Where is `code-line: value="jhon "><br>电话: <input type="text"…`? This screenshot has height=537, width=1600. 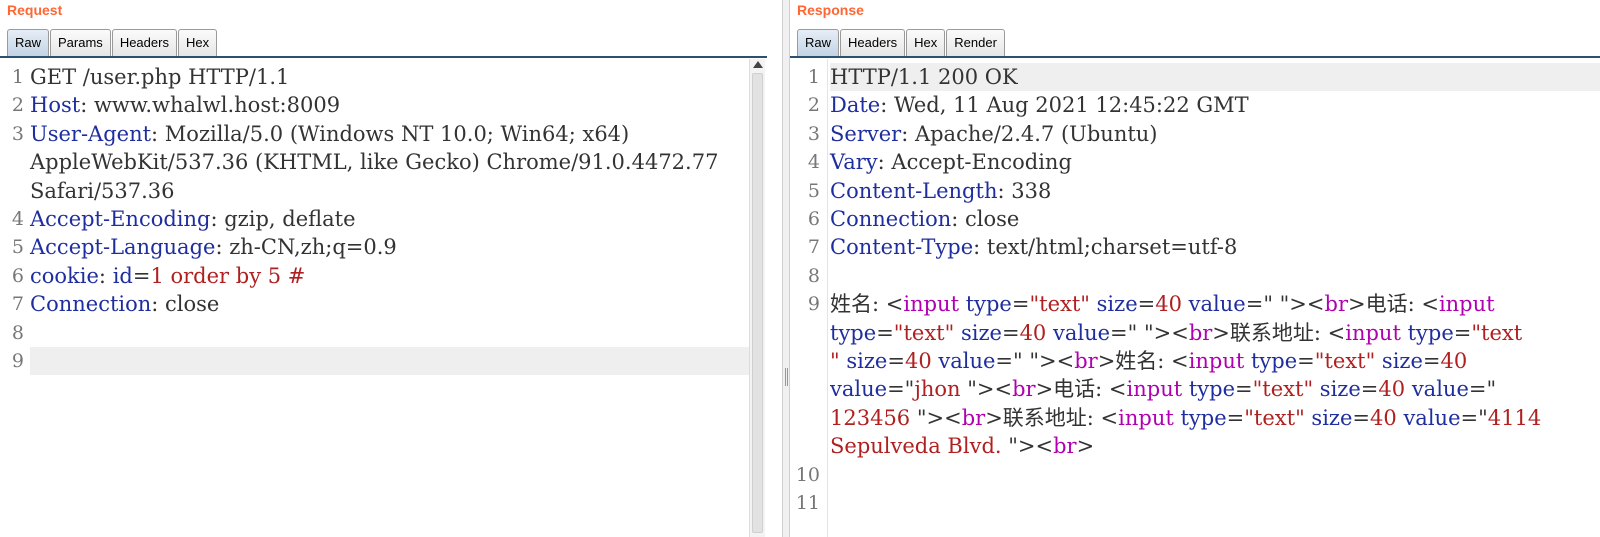 code-line: value="jhon "><br>电话: <input type="text"… is located at coordinates (1215, 389).